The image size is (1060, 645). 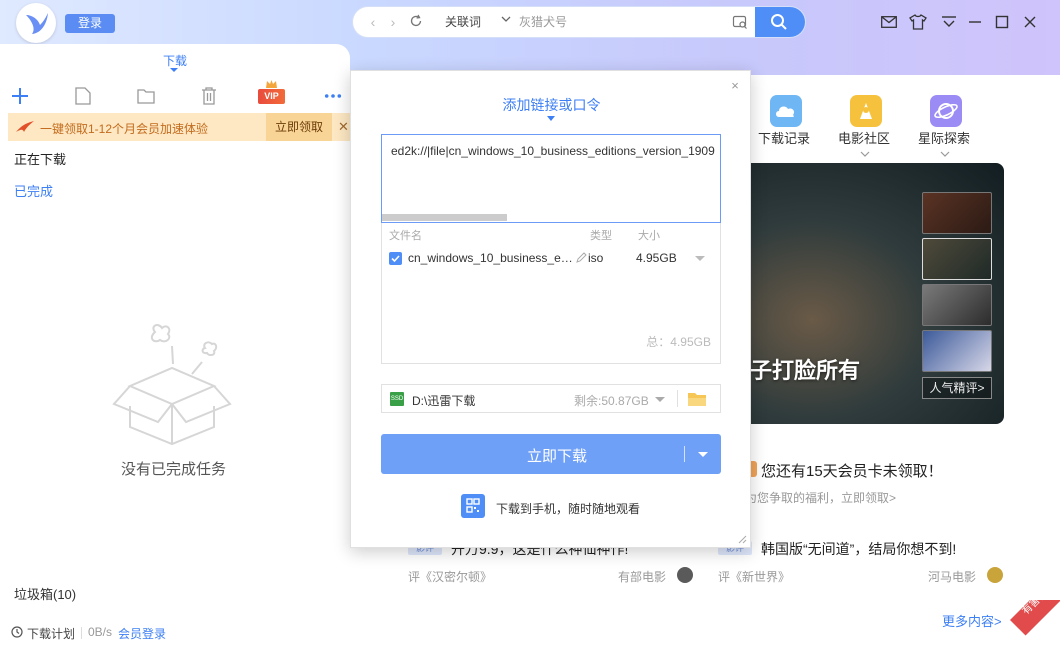 What do you see at coordinates (918, 22) in the screenshot?
I see `skin-icon` at bounding box center [918, 22].